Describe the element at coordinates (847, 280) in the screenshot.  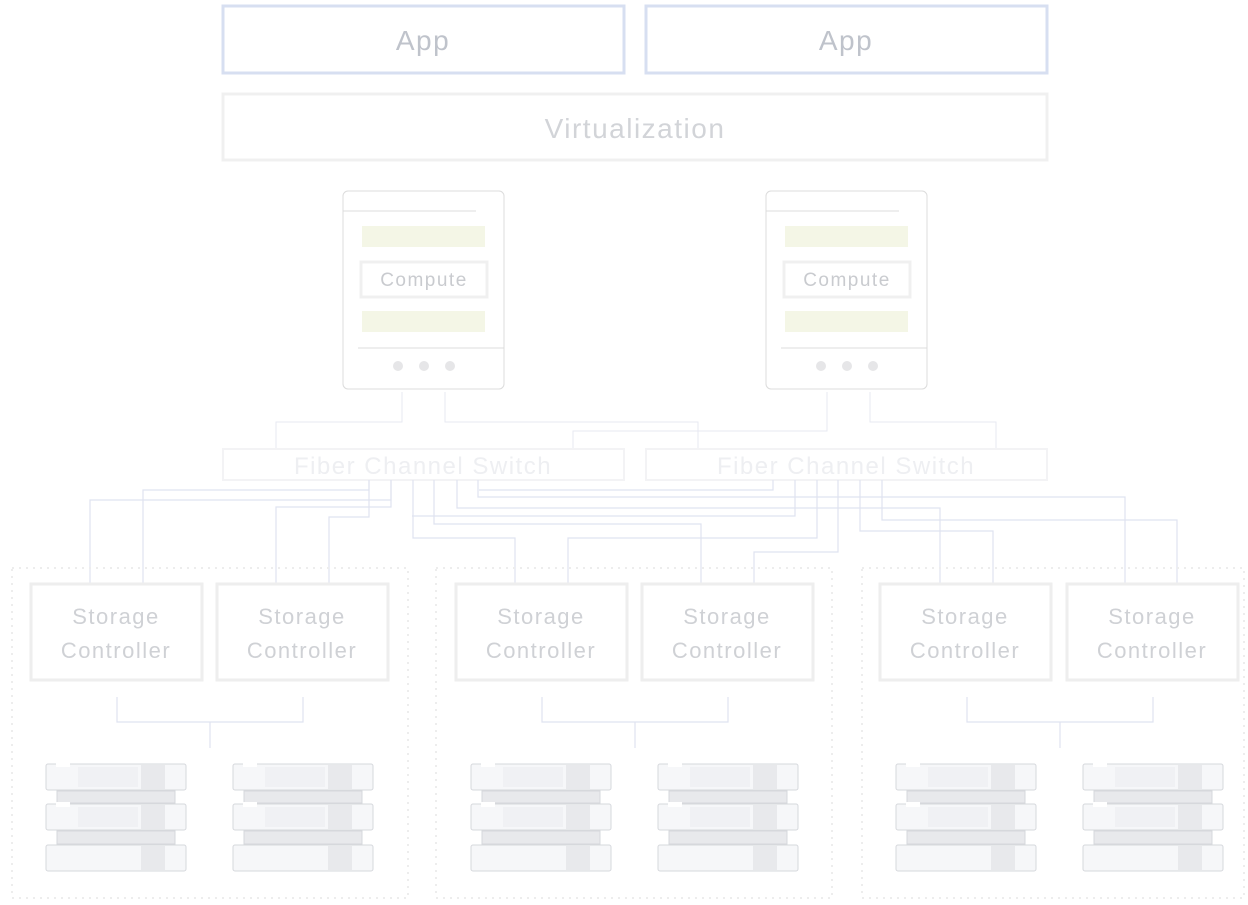
I see `compute-node-2-label: Compute` at that location.